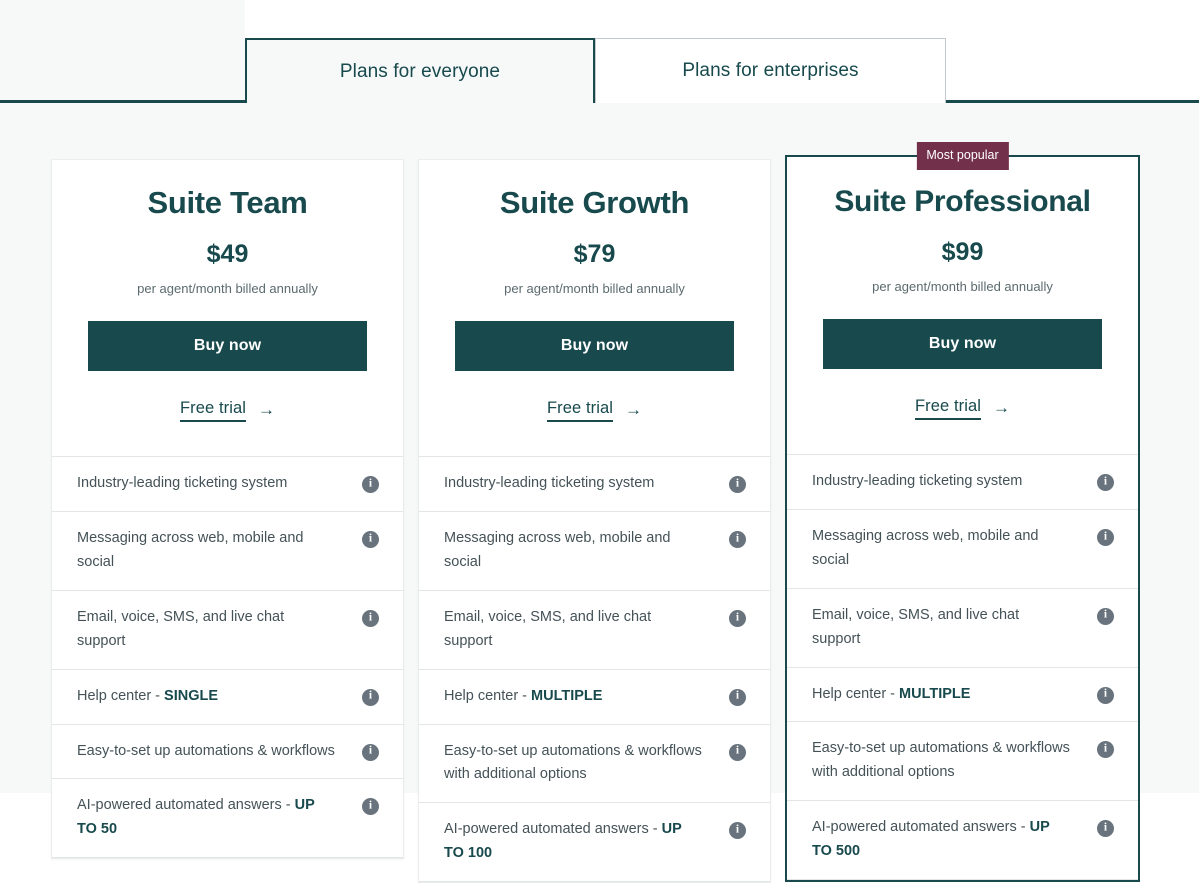  I want to click on feature-label: AI-powered automated answers - UP TO 100, so click(563, 841).